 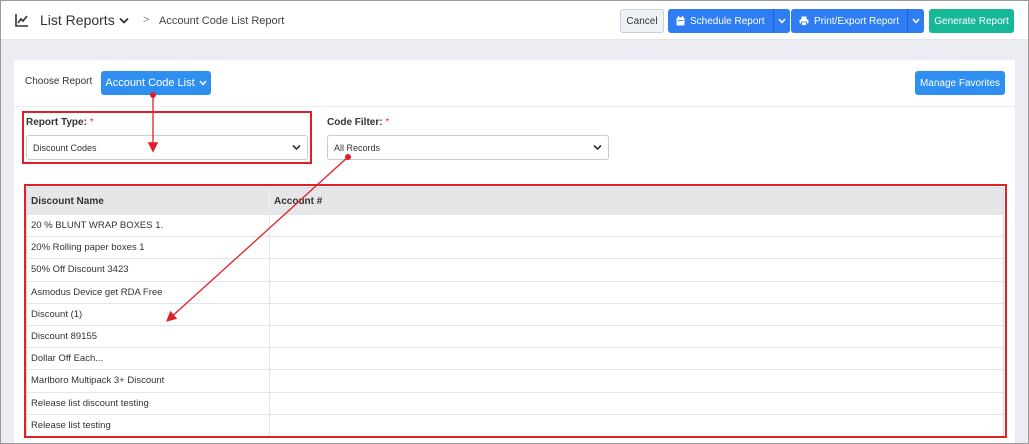 I want to click on table-row: Marlboro Multipack 3+ Discount, so click(x=515, y=380).